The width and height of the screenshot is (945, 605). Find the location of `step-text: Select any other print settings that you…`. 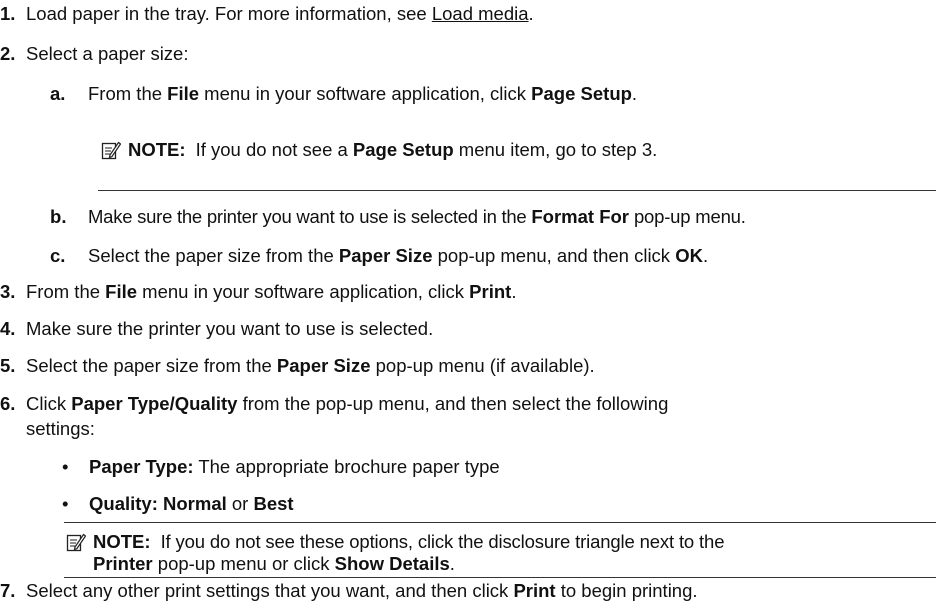

step-text: Select any other print settings that you… is located at coordinates (362, 591).